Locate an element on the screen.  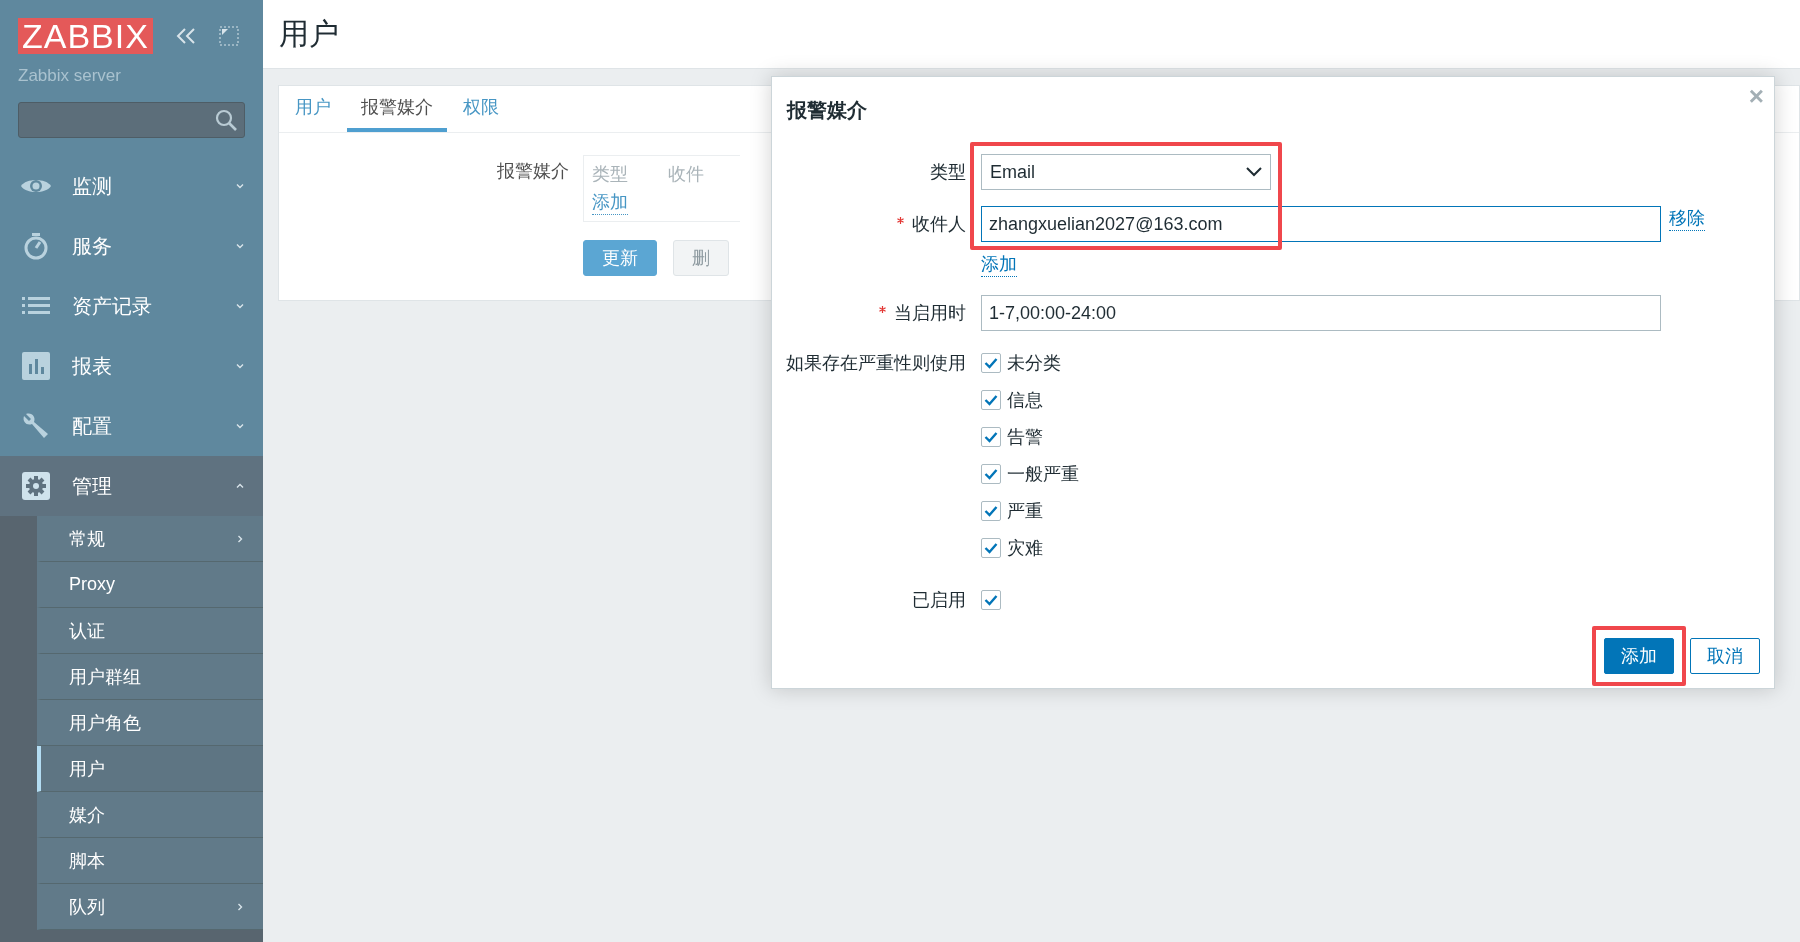
submenu-item: 用户群组 is located at coordinates (150, 677).